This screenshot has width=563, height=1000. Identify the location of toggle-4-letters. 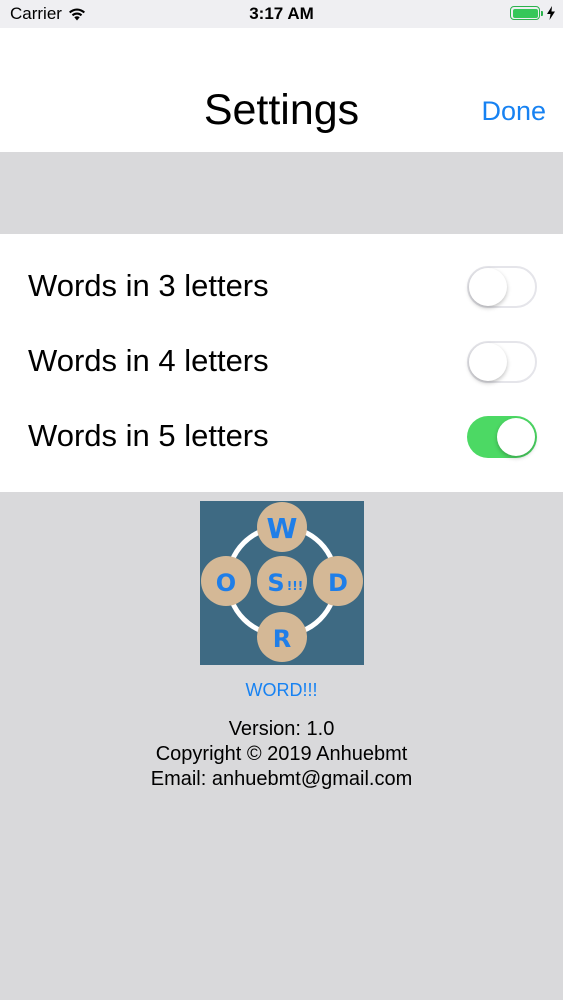
(502, 362).